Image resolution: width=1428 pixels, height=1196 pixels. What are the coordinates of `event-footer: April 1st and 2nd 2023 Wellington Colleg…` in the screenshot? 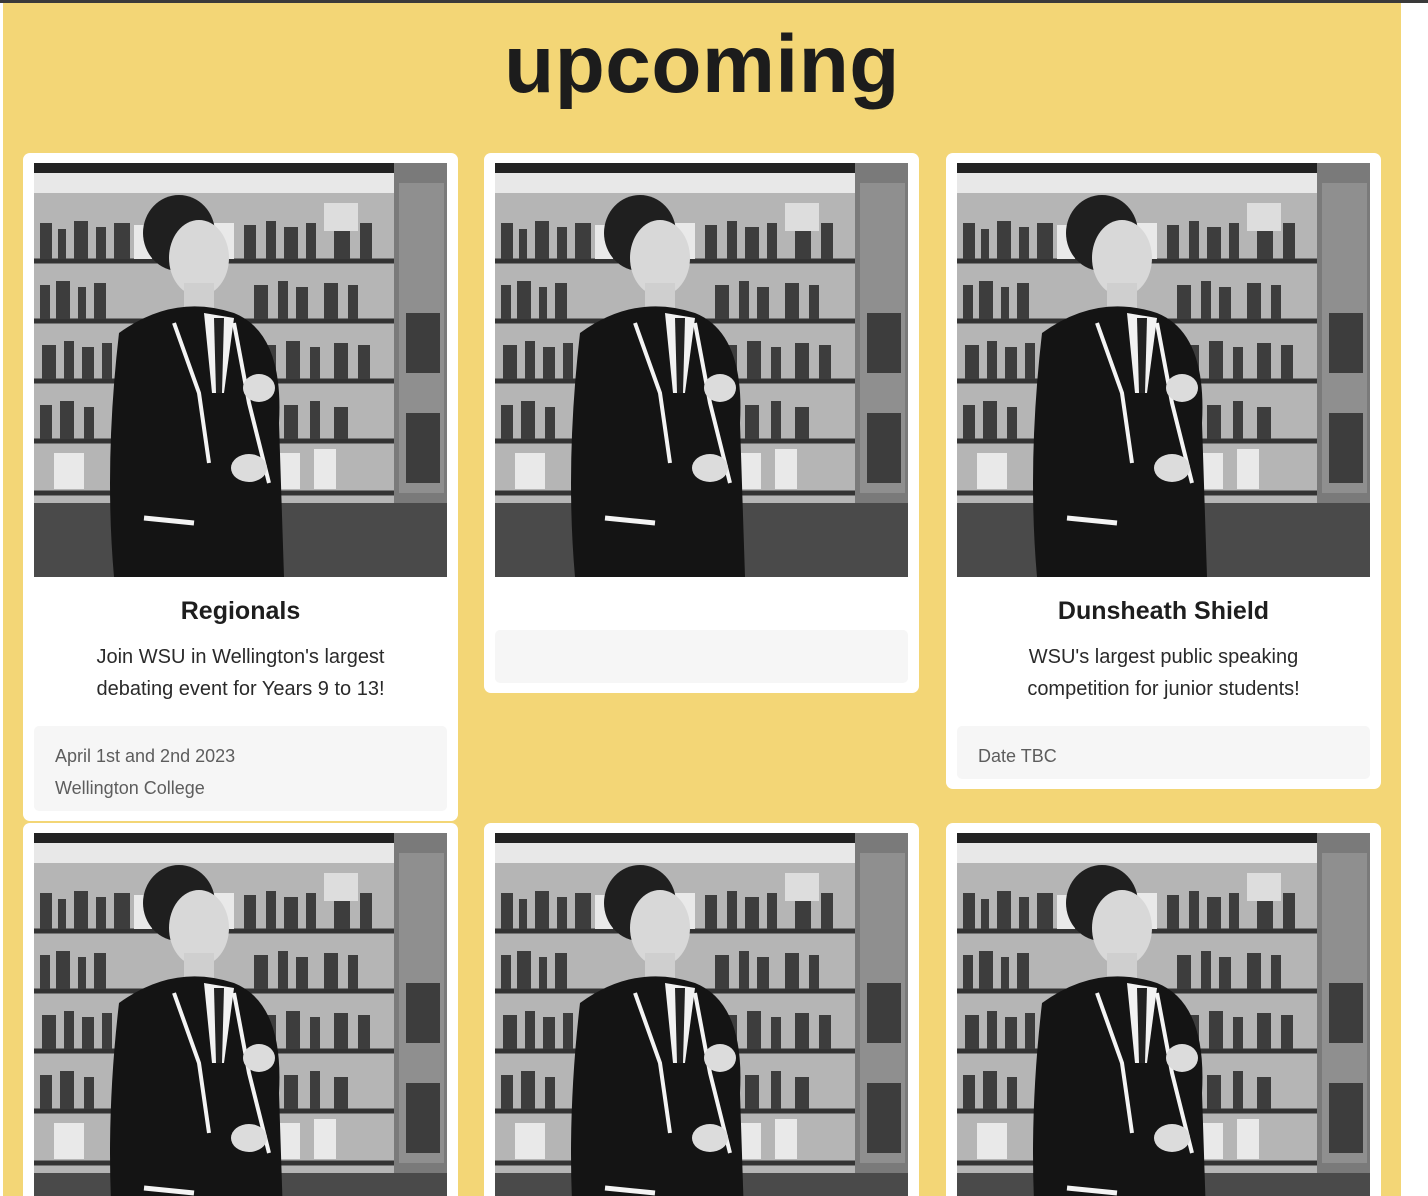 It's located at (240, 768).